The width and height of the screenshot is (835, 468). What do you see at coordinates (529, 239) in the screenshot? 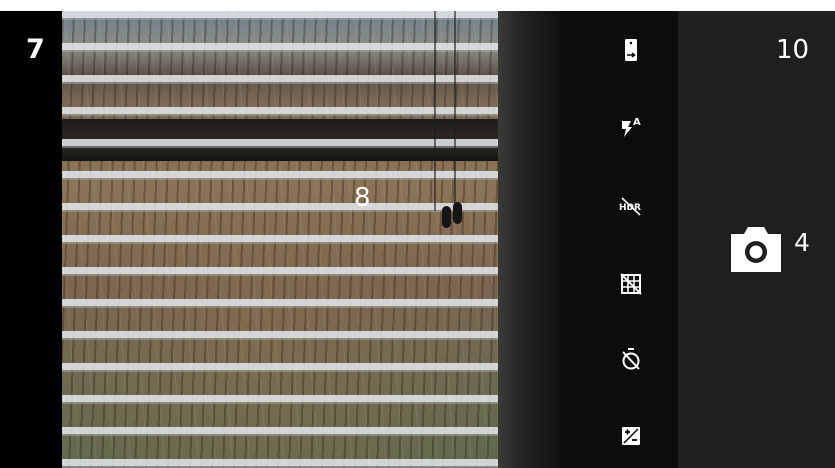
I see `window-frame-side` at bounding box center [529, 239].